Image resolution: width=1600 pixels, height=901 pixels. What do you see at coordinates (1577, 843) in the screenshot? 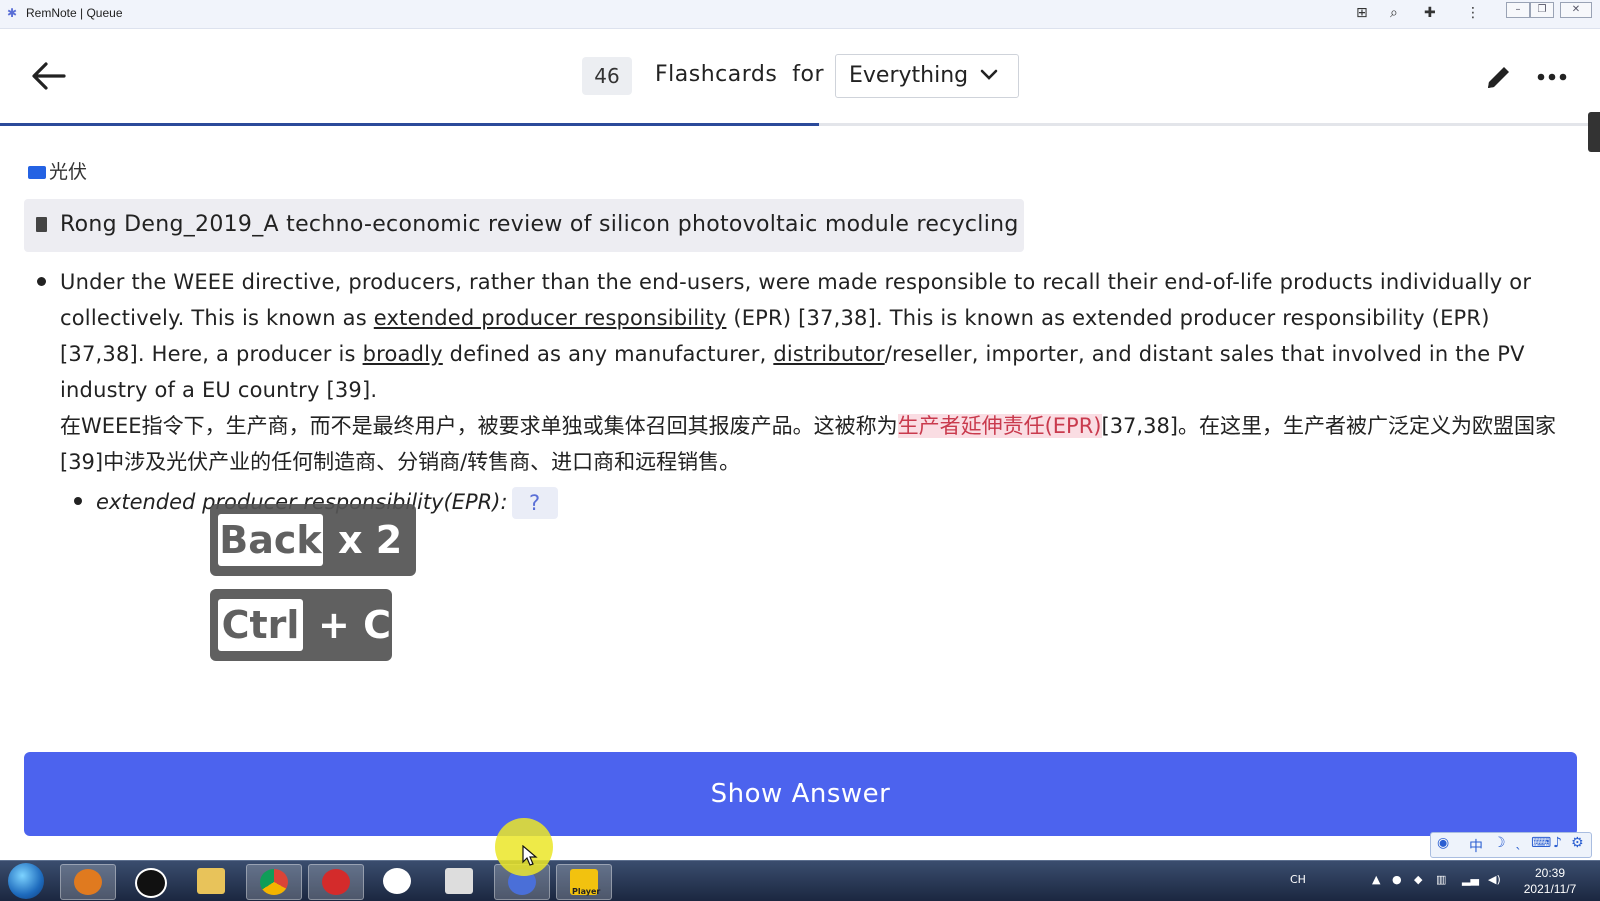
I see `ime-settings-icon: ⚙` at bounding box center [1577, 843].